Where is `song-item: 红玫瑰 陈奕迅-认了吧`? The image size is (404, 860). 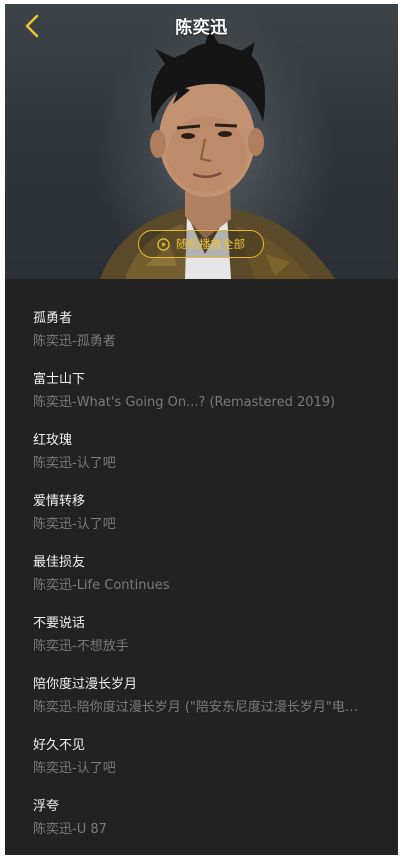
song-item: 红玫瑰 陈奕迅-认了吧 is located at coordinates (203, 452).